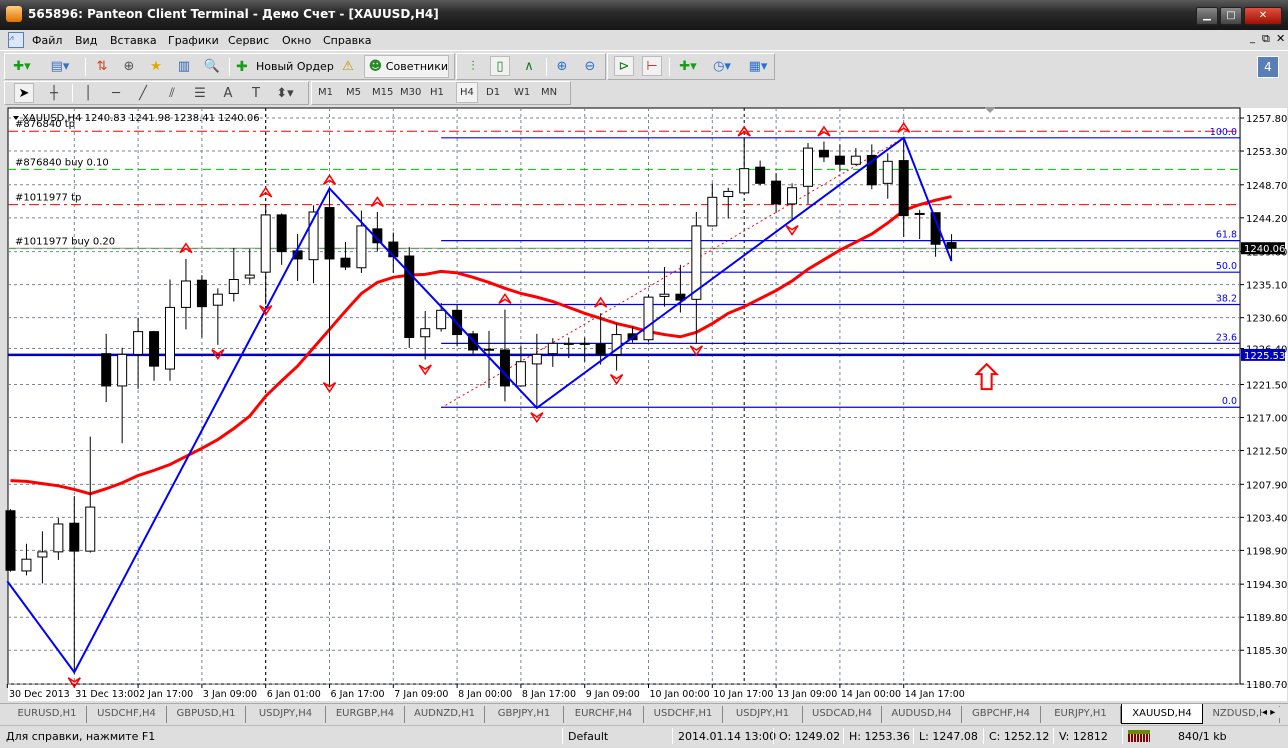  I want to click on trendline-icon: ╱, so click(143, 93).